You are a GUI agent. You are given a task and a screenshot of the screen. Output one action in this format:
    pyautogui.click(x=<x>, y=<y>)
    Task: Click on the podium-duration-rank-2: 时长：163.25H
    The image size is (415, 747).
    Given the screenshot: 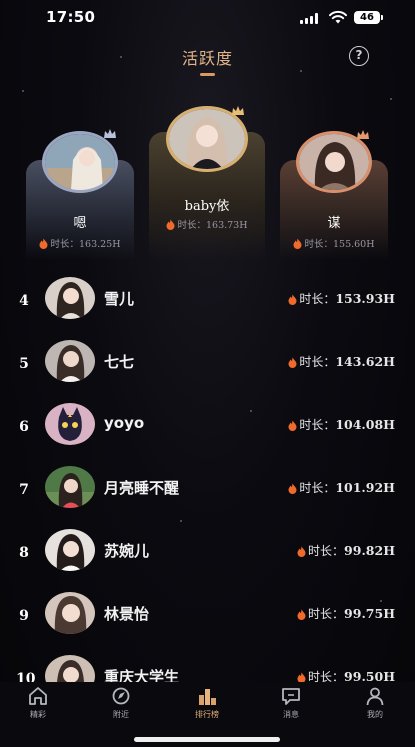 What is the action you would take?
    pyautogui.click(x=80, y=243)
    